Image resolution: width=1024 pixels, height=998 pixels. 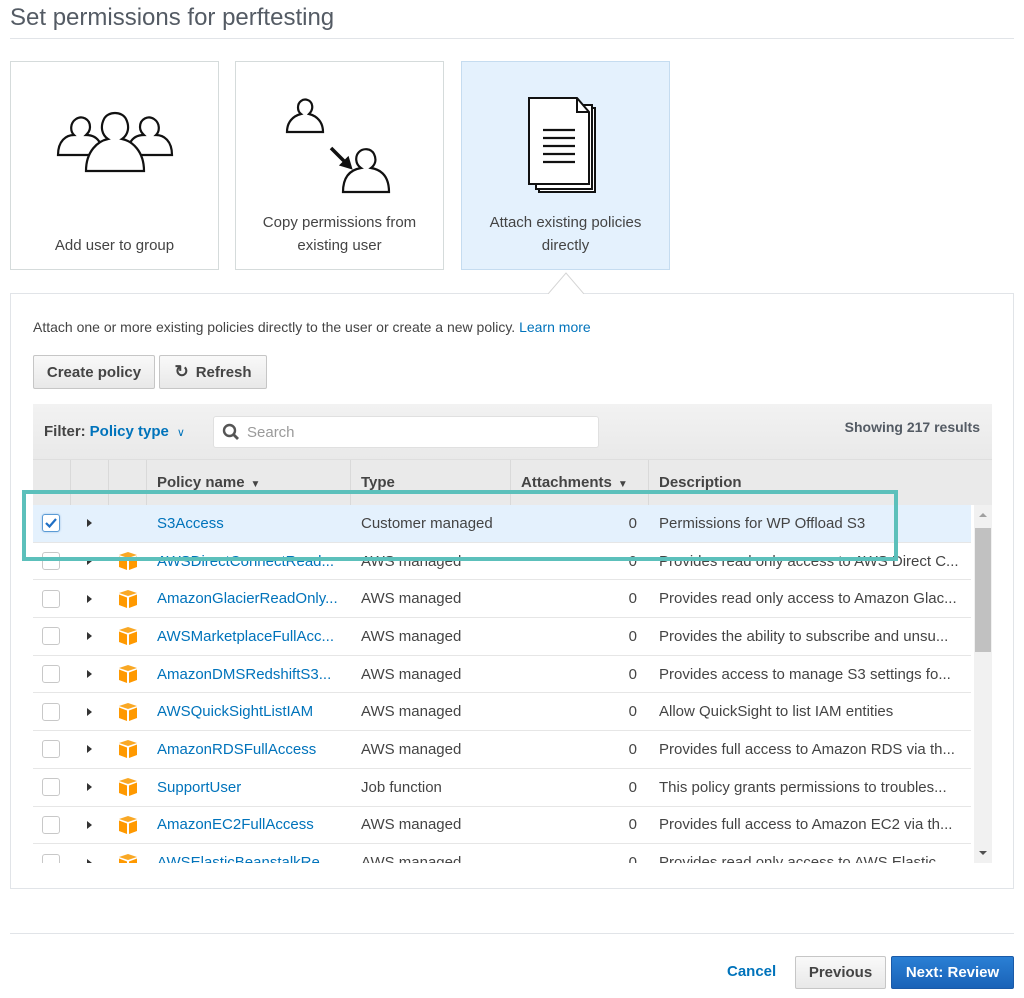 I want to click on policy-name-link: AmazonRDSFullAccess, so click(x=236, y=749).